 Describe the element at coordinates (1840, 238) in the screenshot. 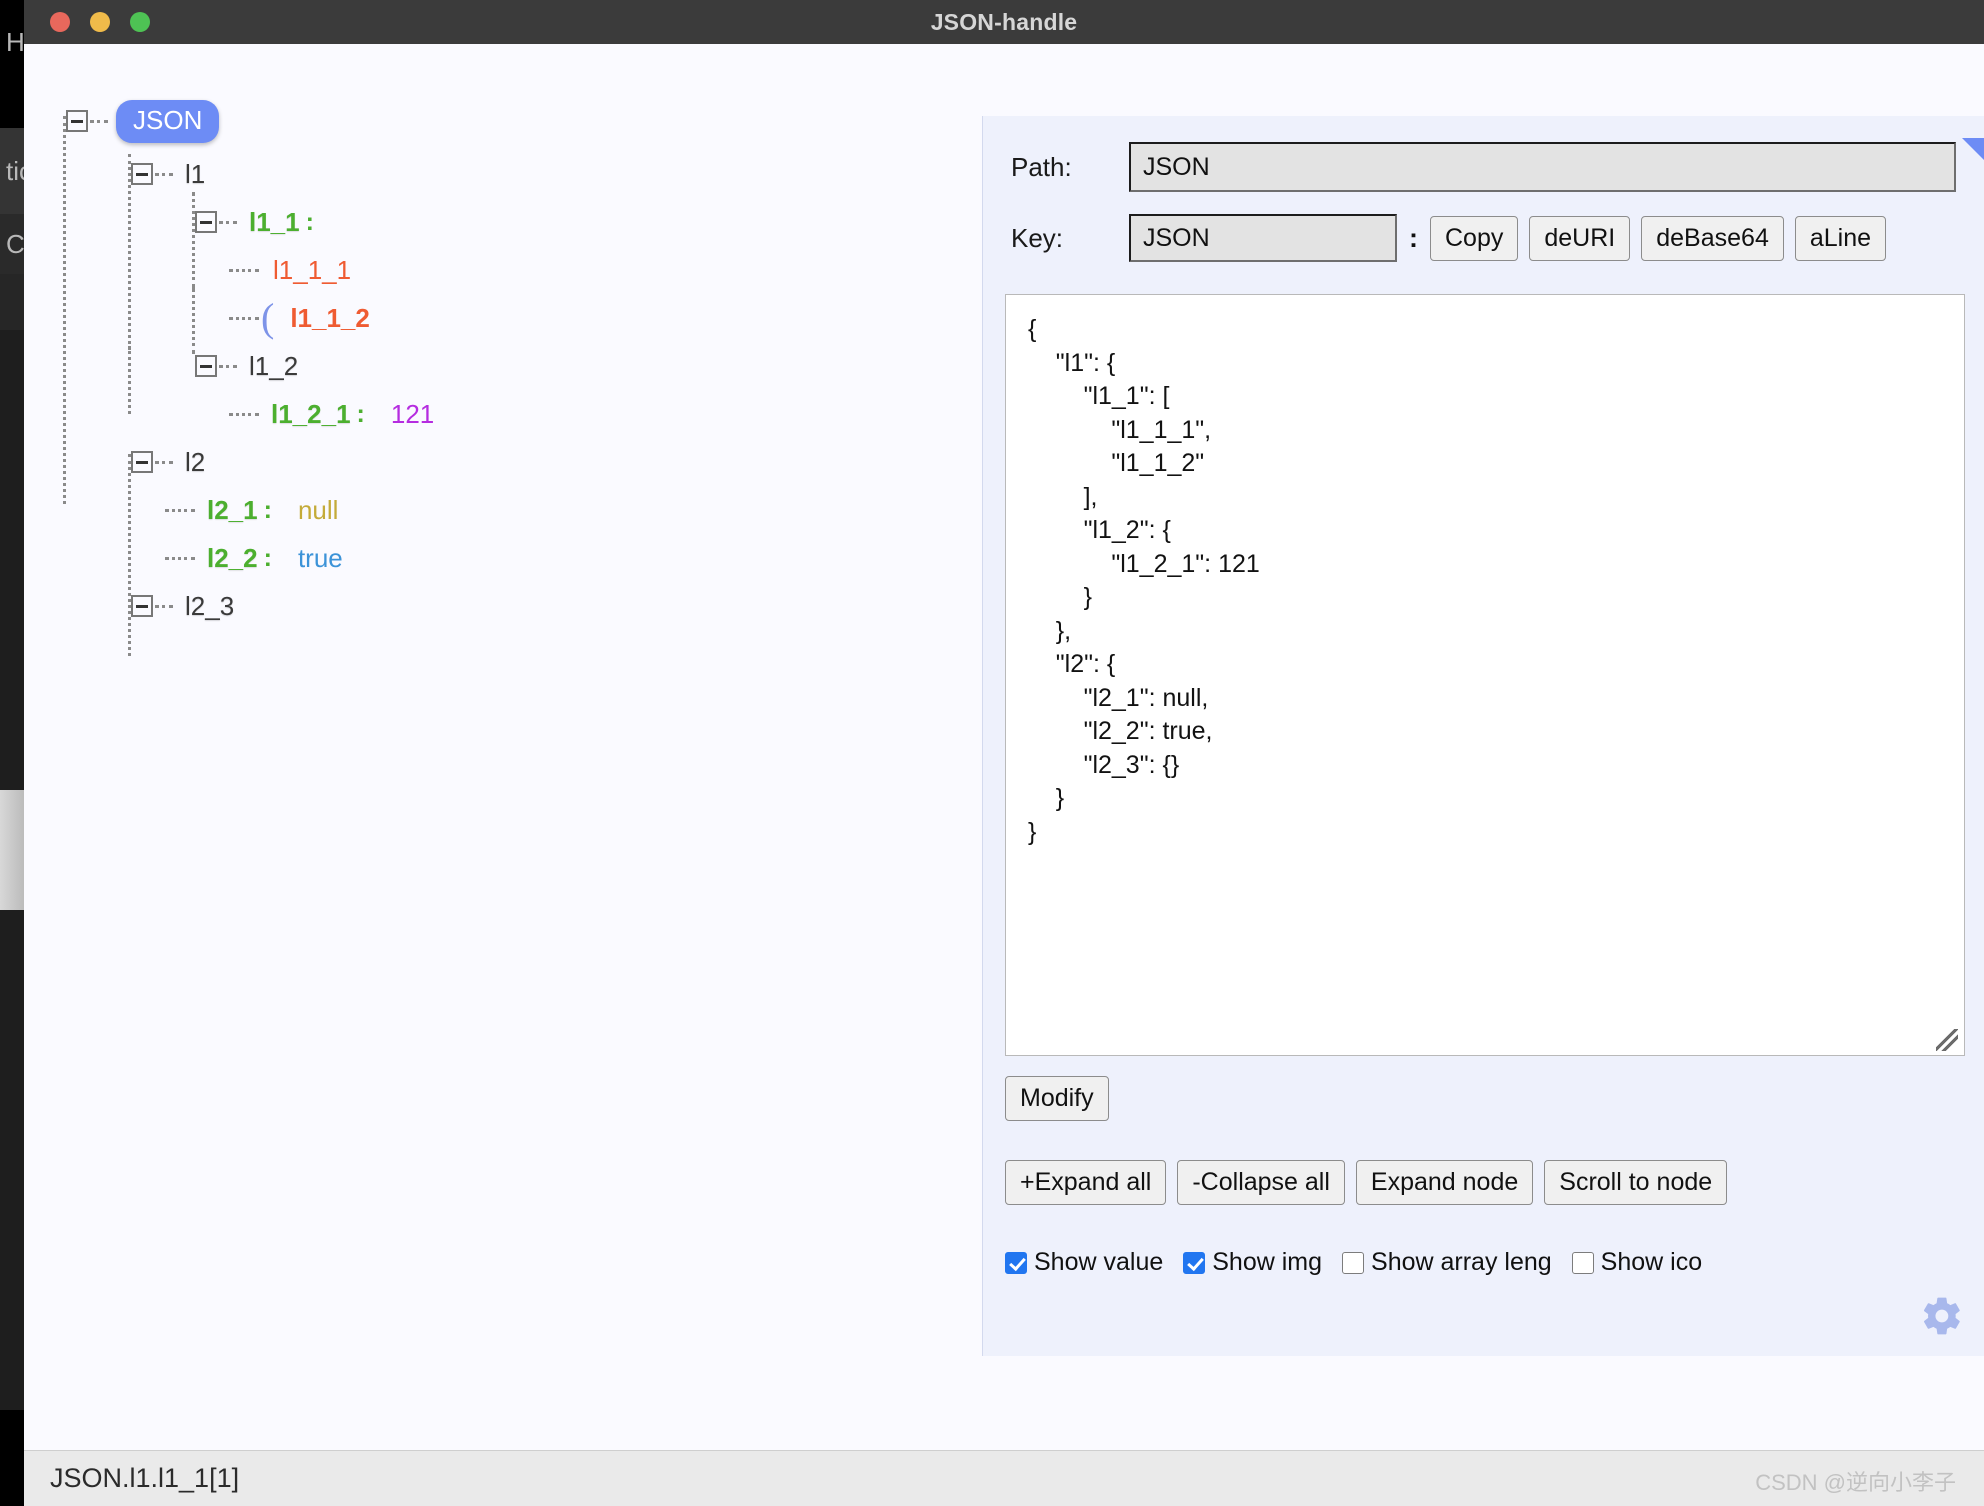

I see `aline-button: aLine` at that location.